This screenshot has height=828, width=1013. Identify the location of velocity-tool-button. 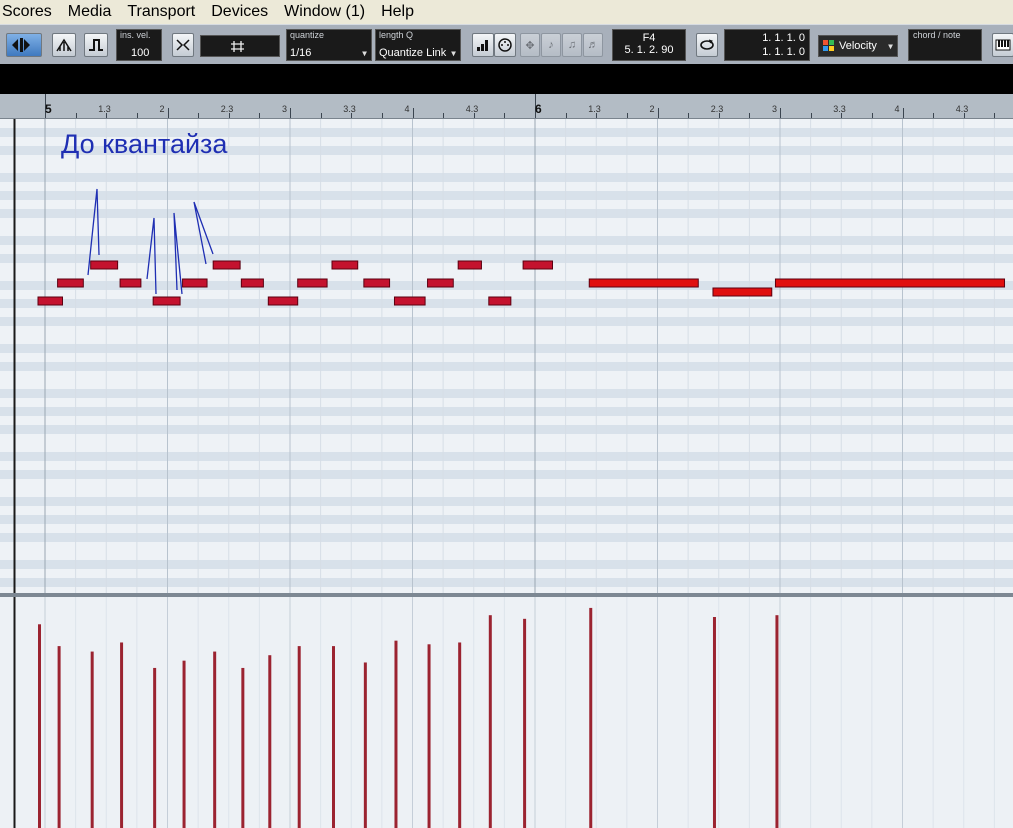
(64, 45).